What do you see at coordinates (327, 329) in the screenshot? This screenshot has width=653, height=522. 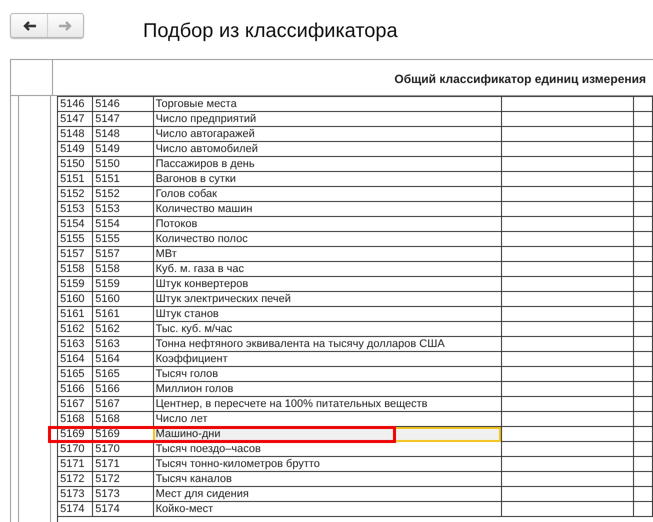 I see `name-cell: Тыс. куб. м/час` at bounding box center [327, 329].